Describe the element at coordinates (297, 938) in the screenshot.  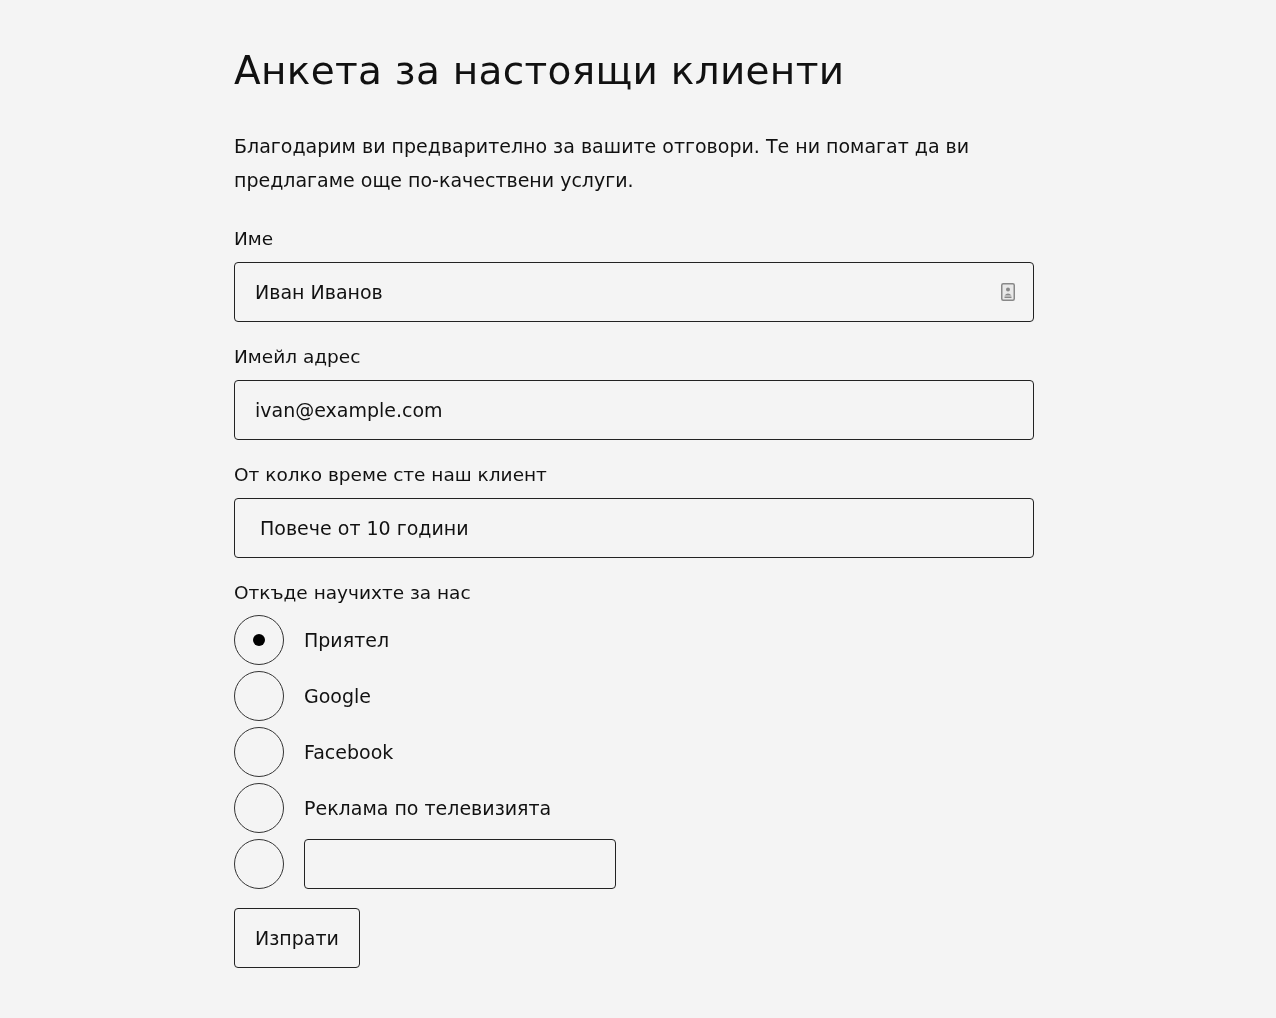
I see `submit-button: Изпрати` at that location.